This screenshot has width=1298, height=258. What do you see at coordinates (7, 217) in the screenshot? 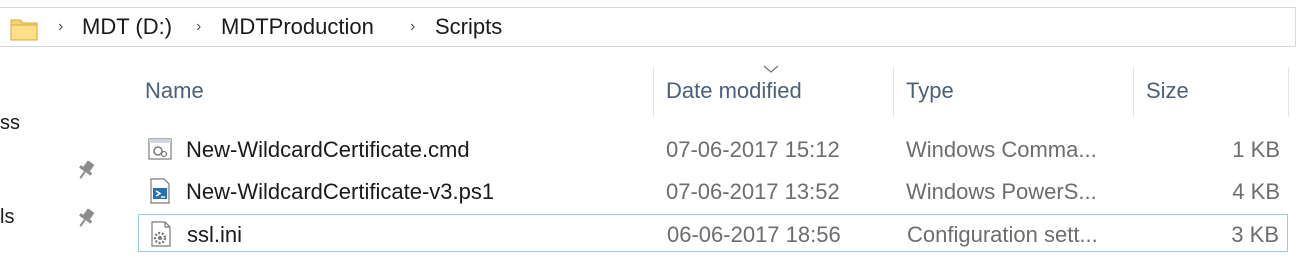
I see `nav-item-fragment: ls` at bounding box center [7, 217].